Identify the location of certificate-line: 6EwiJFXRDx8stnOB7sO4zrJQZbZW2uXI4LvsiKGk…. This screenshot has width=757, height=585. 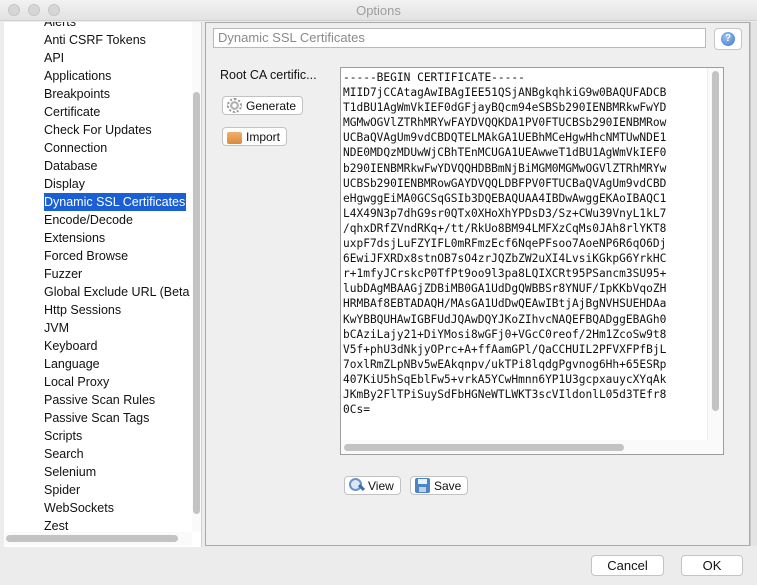
(505, 259).